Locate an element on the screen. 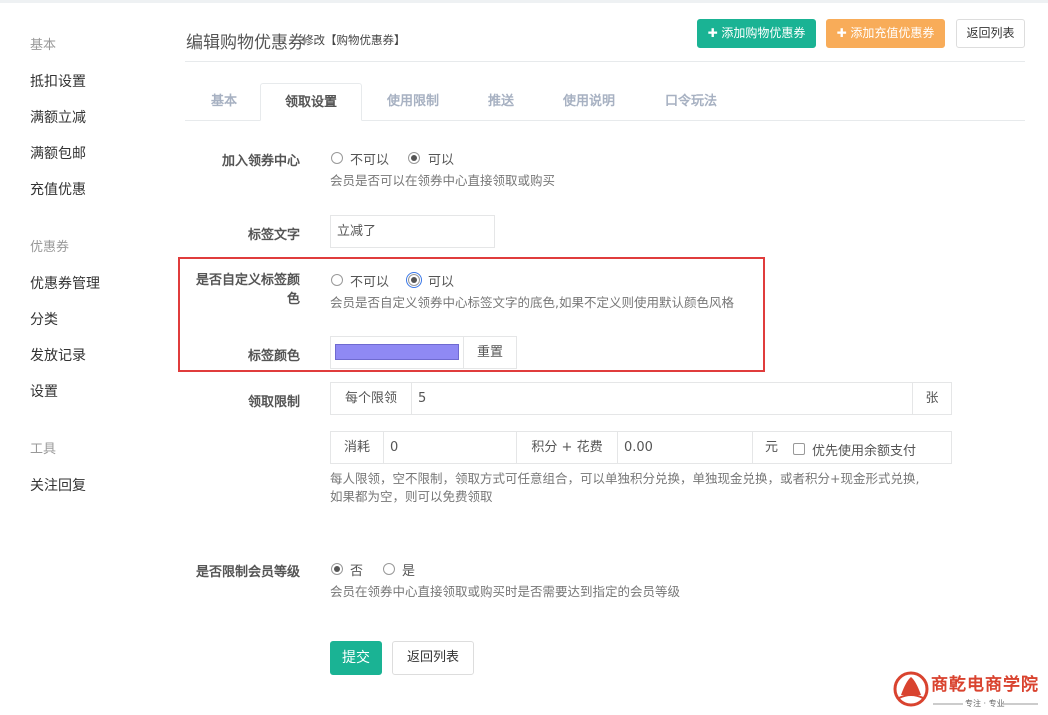 The image size is (1048, 715). per-person-addon: 每个限领 is located at coordinates (371, 398).